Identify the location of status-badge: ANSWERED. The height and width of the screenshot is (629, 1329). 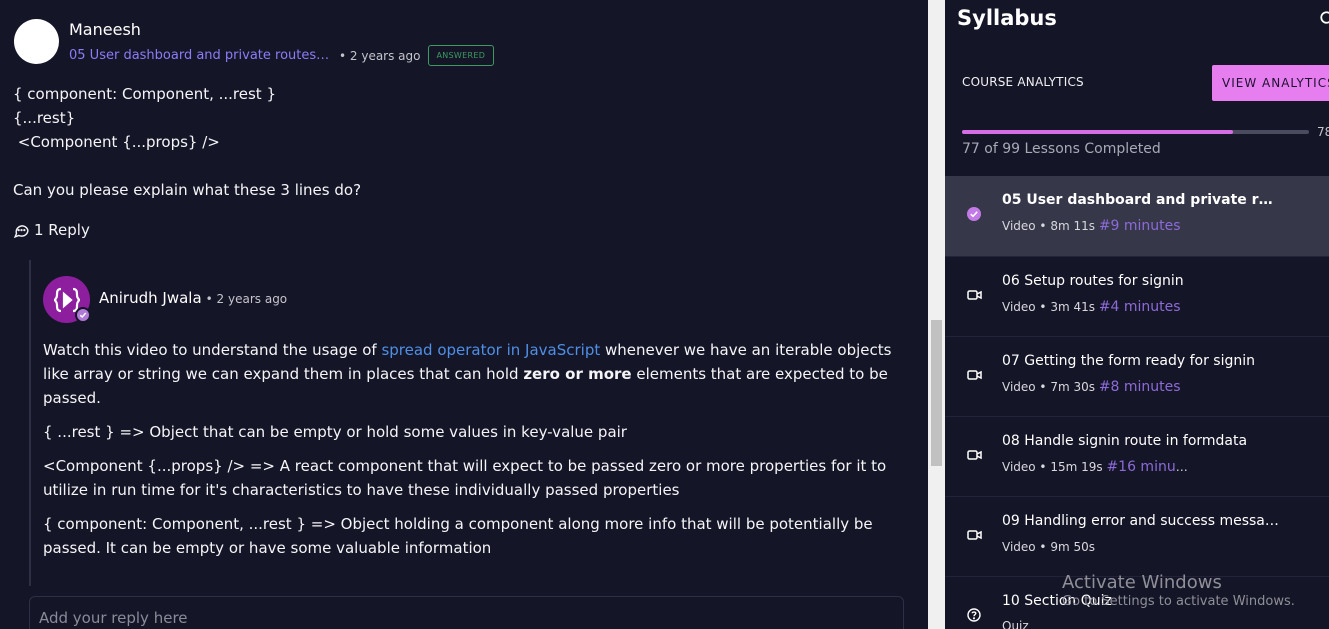
(461, 55).